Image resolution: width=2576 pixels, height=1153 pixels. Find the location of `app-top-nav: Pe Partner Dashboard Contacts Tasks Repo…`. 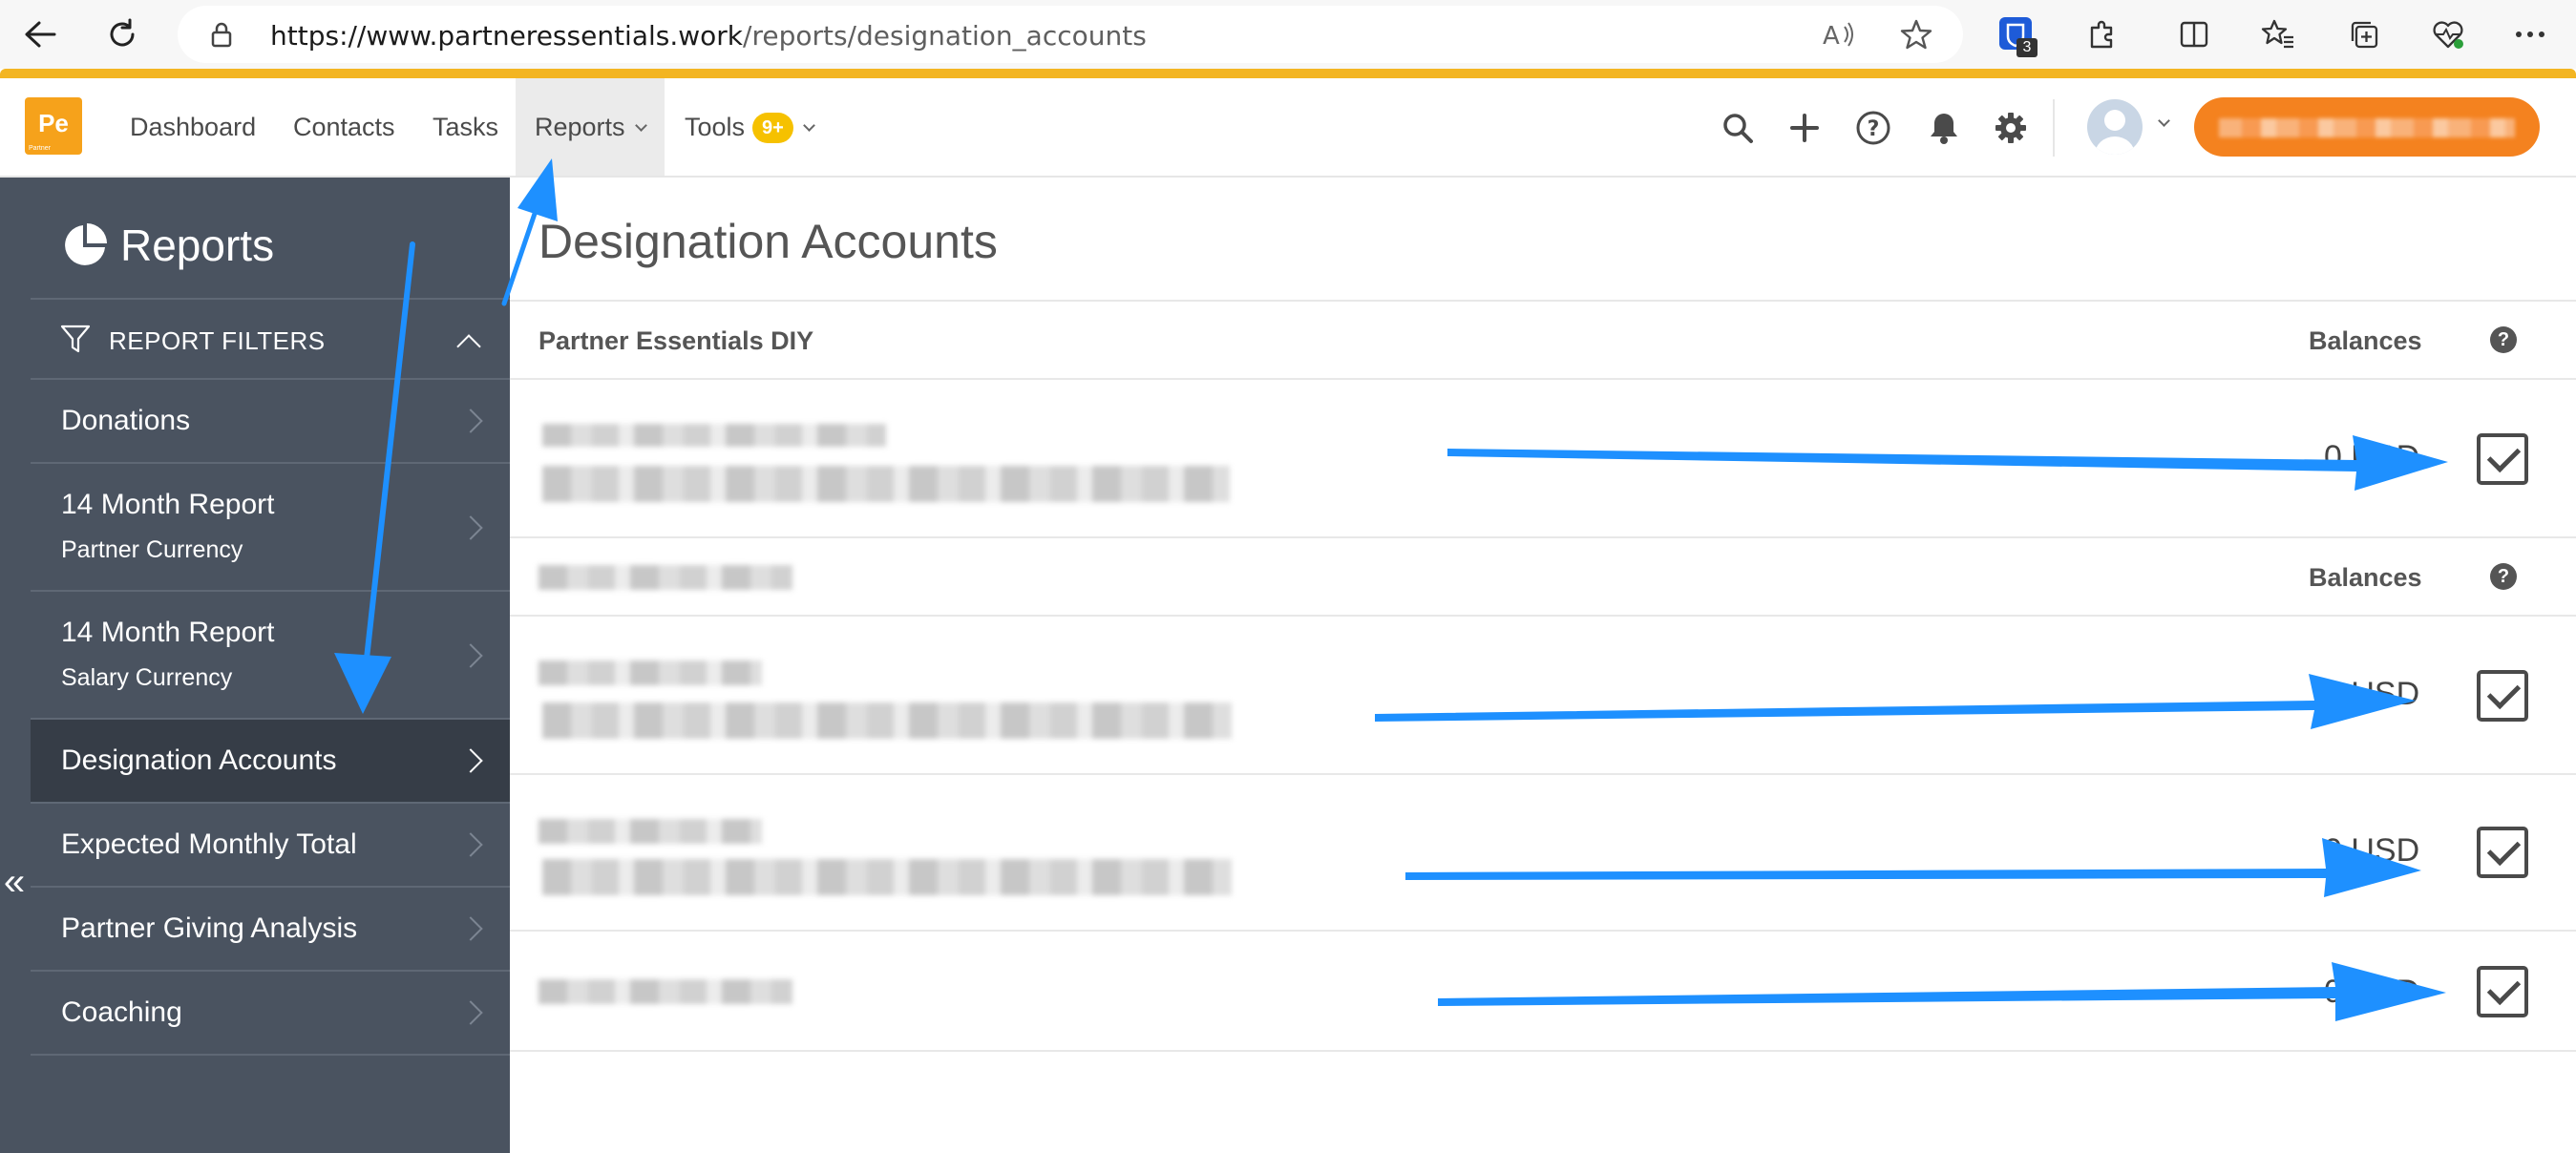

app-top-nav: Pe Partner Dashboard Contacts Tasks Repo… is located at coordinates (1288, 128).